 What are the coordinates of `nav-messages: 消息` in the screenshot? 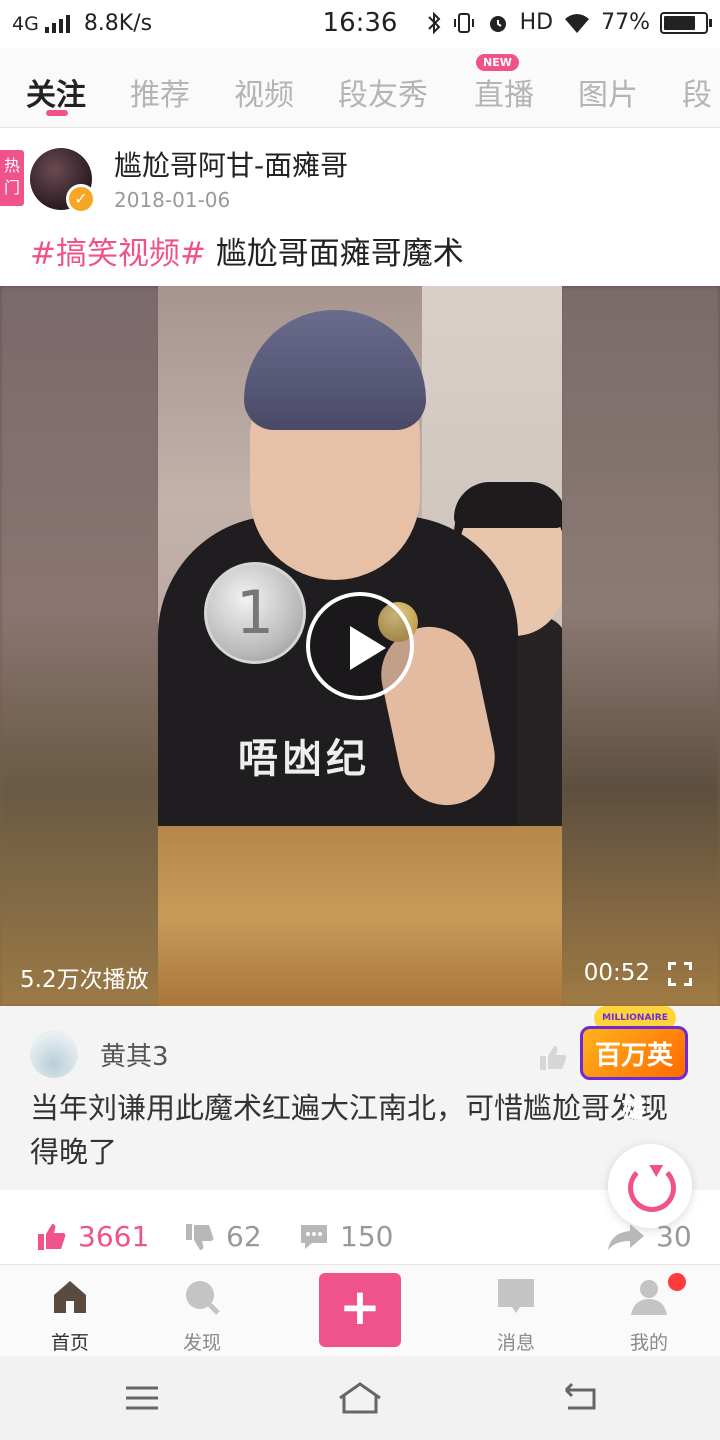 It's located at (516, 1311).